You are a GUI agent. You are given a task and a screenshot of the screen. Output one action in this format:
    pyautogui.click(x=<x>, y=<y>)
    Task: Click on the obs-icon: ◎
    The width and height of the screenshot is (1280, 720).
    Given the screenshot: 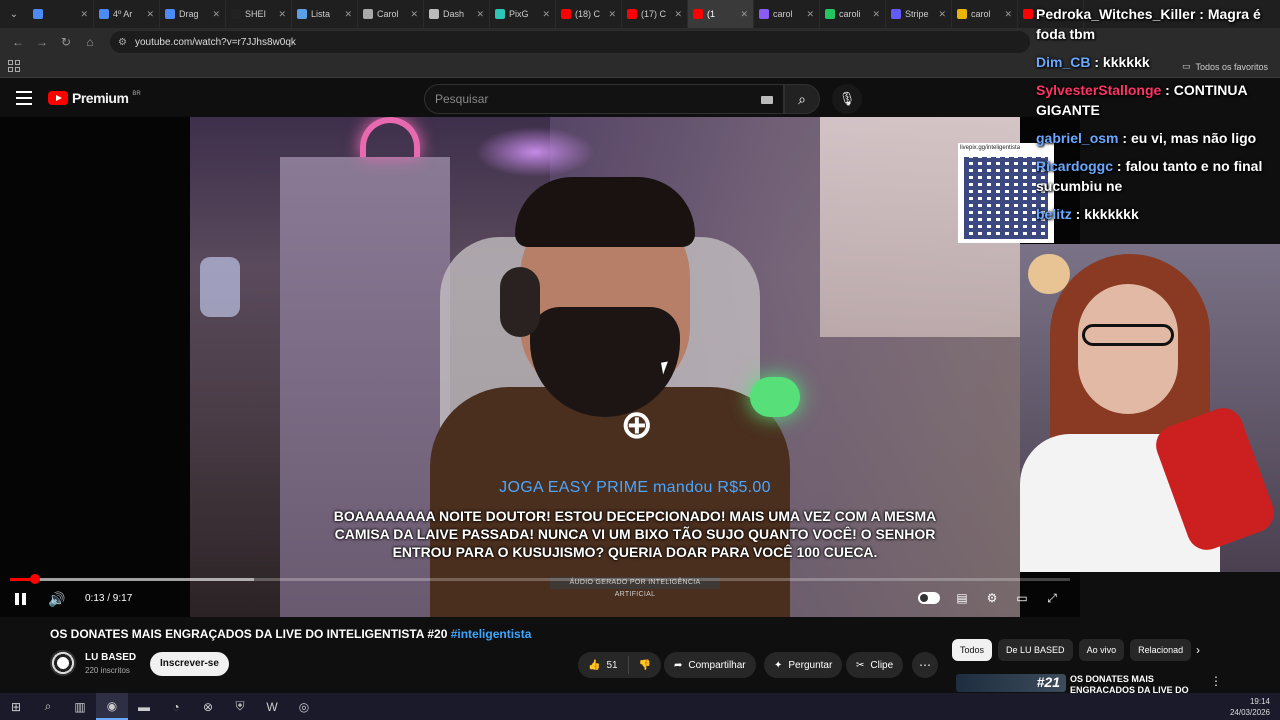 What is the action you would take?
    pyautogui.click(x=304, y=706)
    